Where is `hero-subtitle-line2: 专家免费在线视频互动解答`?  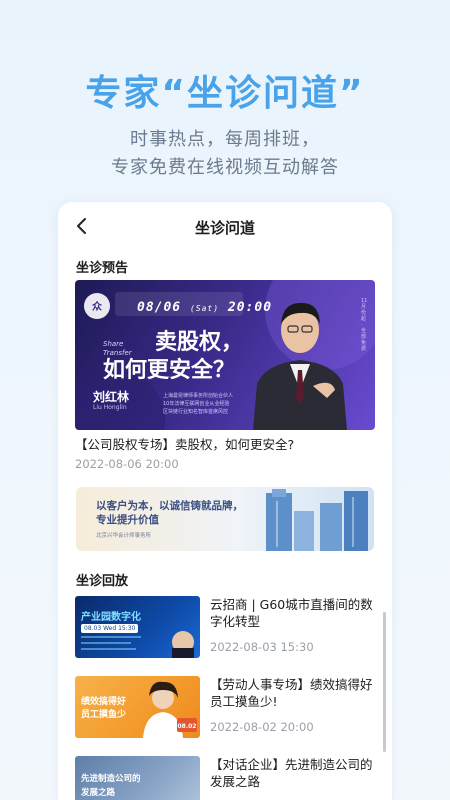 hero-subtitle-line2: 专家免费在线视频互动解答 is located at coordinates (225, 167).